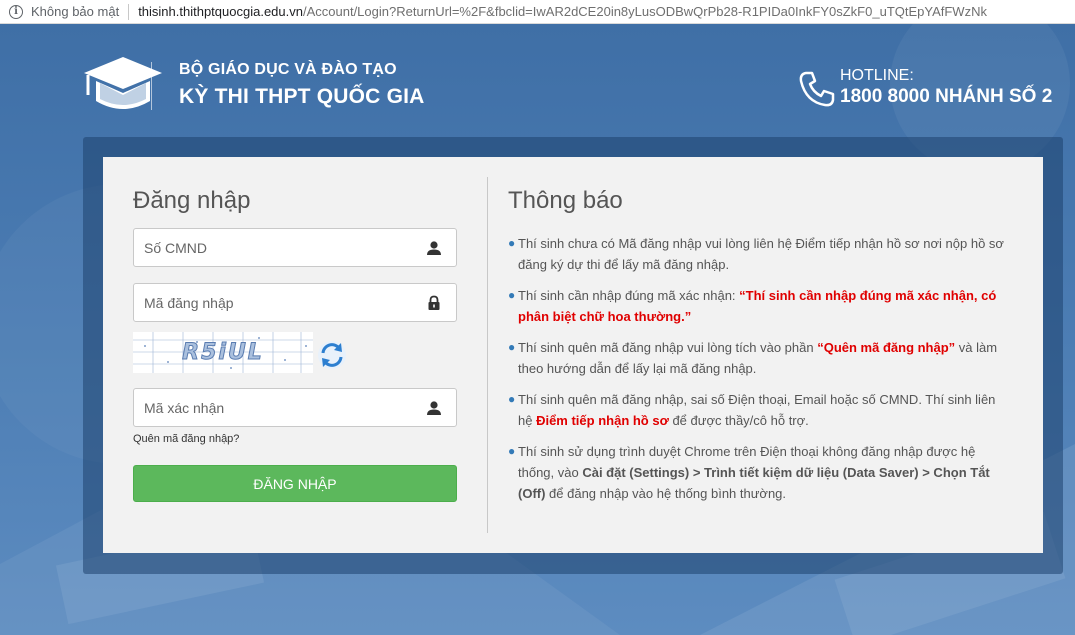 The height and width of the screenshot is (635, 1075). What do you see at coordinates (817, 89) in the screenshot?
I see `phone-icon` at bounding box center [817, 89].